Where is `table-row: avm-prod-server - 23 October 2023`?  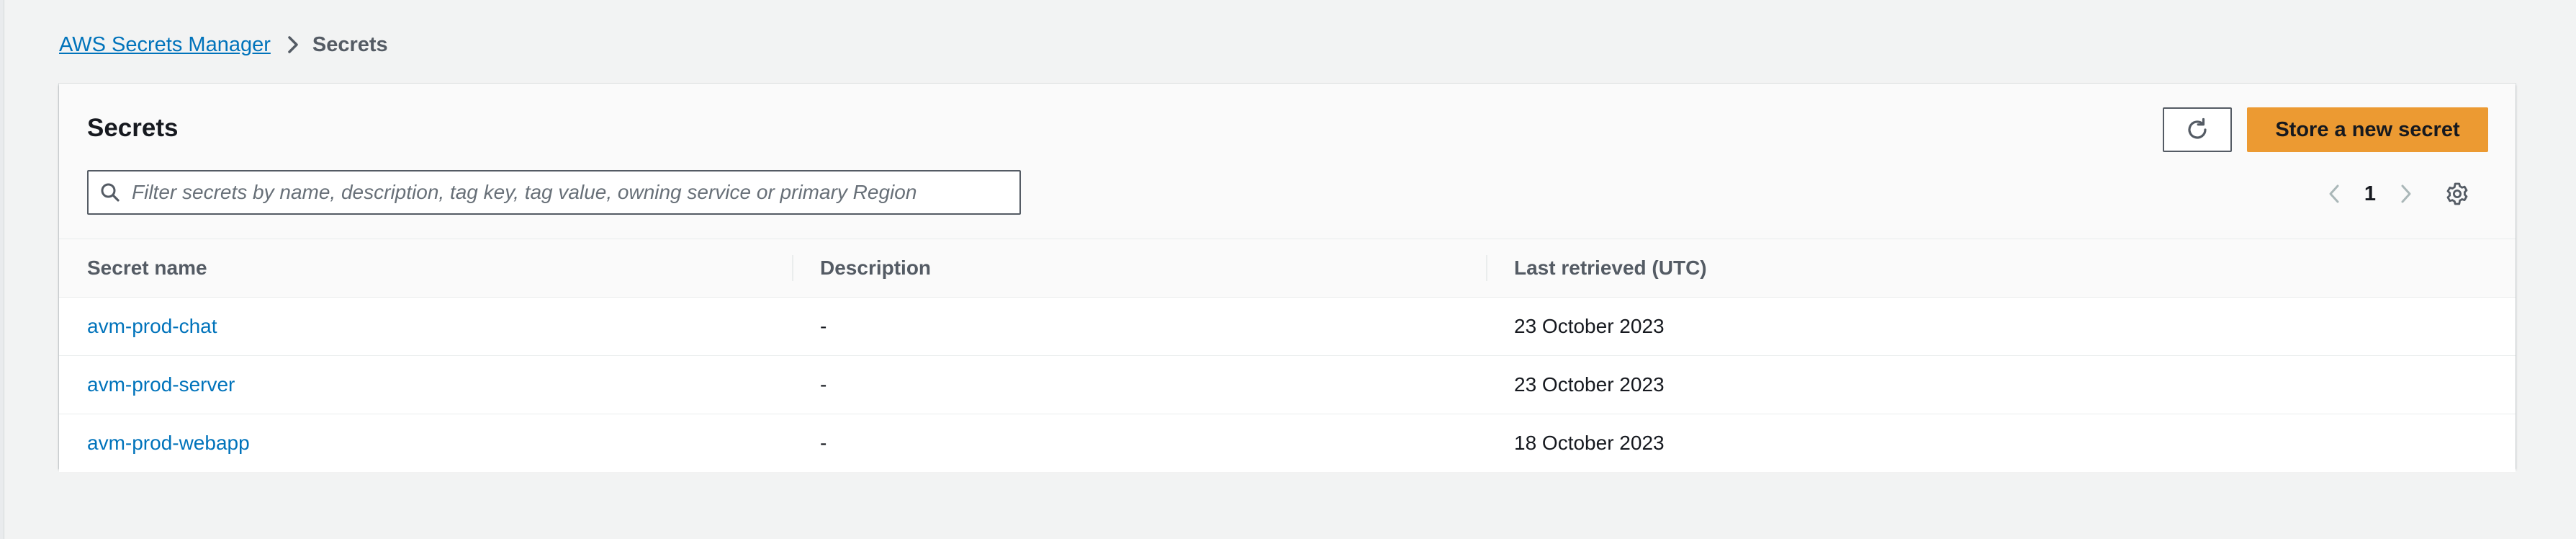
table-row: avm-prod-server - 23 October 2023 is located at coordinates (1287, 385).